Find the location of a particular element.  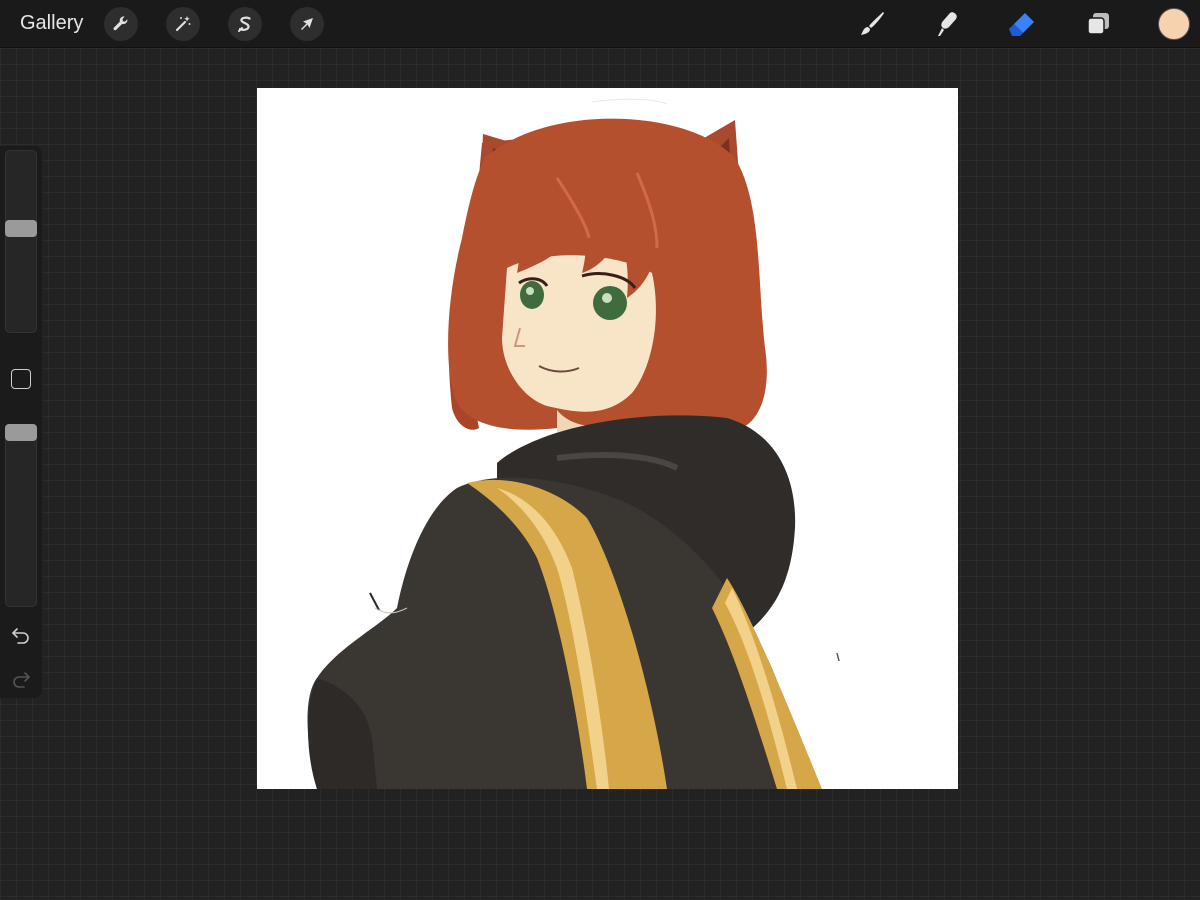

color-picker-button is located at coordinates (1174, 24).